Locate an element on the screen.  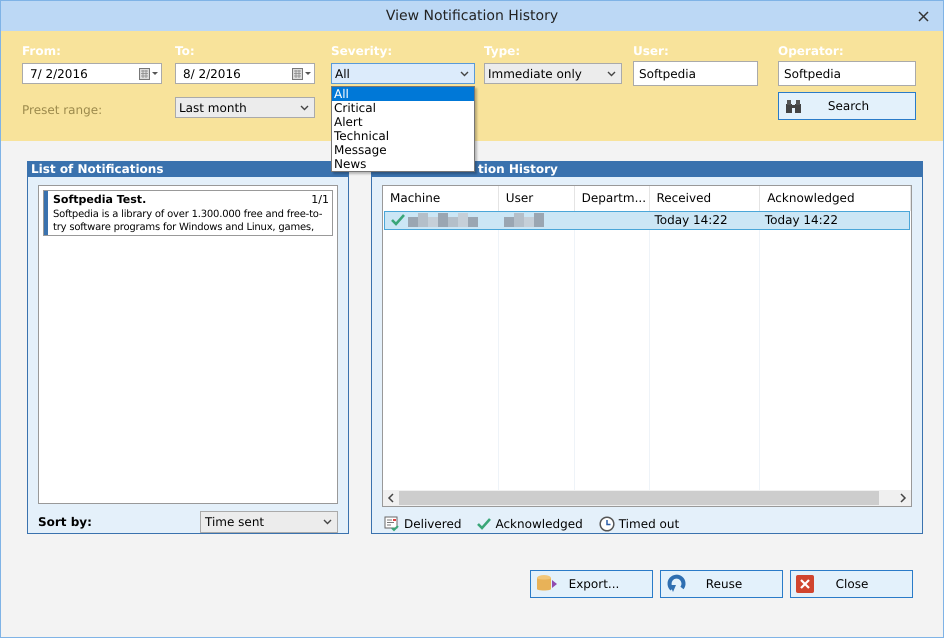
circular-arrow-icon is located at coordinates (677, 584).